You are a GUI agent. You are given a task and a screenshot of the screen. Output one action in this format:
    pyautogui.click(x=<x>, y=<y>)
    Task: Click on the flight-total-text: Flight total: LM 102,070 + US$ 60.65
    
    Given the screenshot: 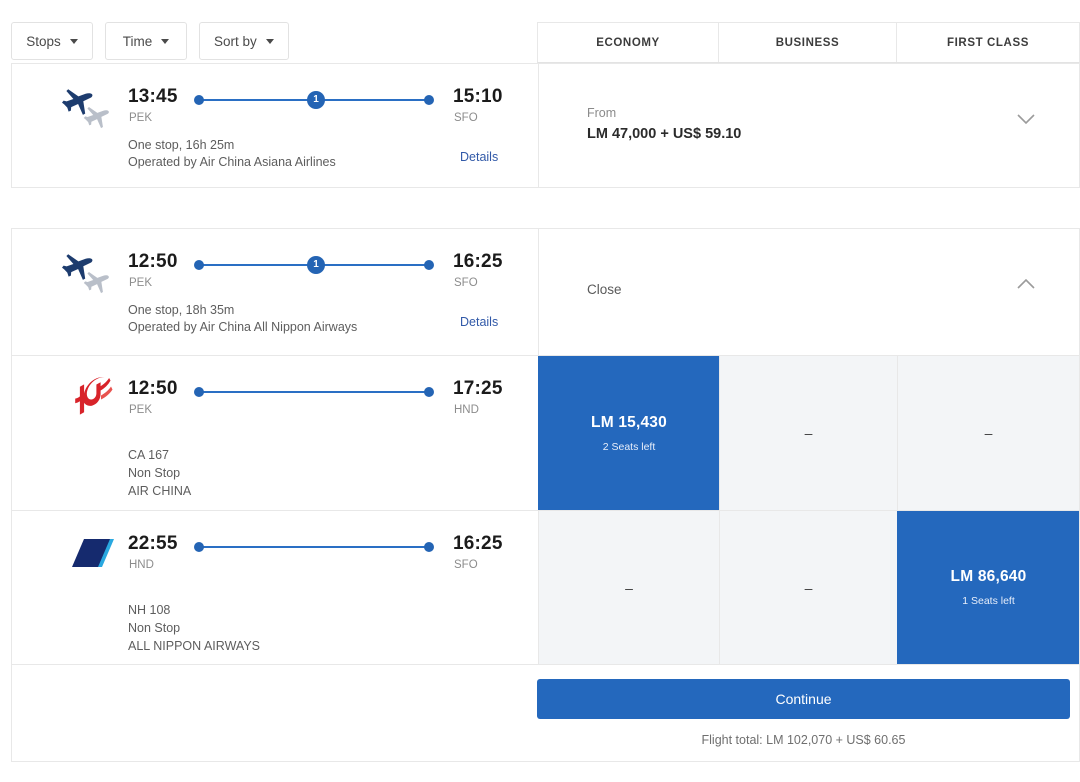 What is the action you would take?
    pyautogui.click(x=803, y=740)
    